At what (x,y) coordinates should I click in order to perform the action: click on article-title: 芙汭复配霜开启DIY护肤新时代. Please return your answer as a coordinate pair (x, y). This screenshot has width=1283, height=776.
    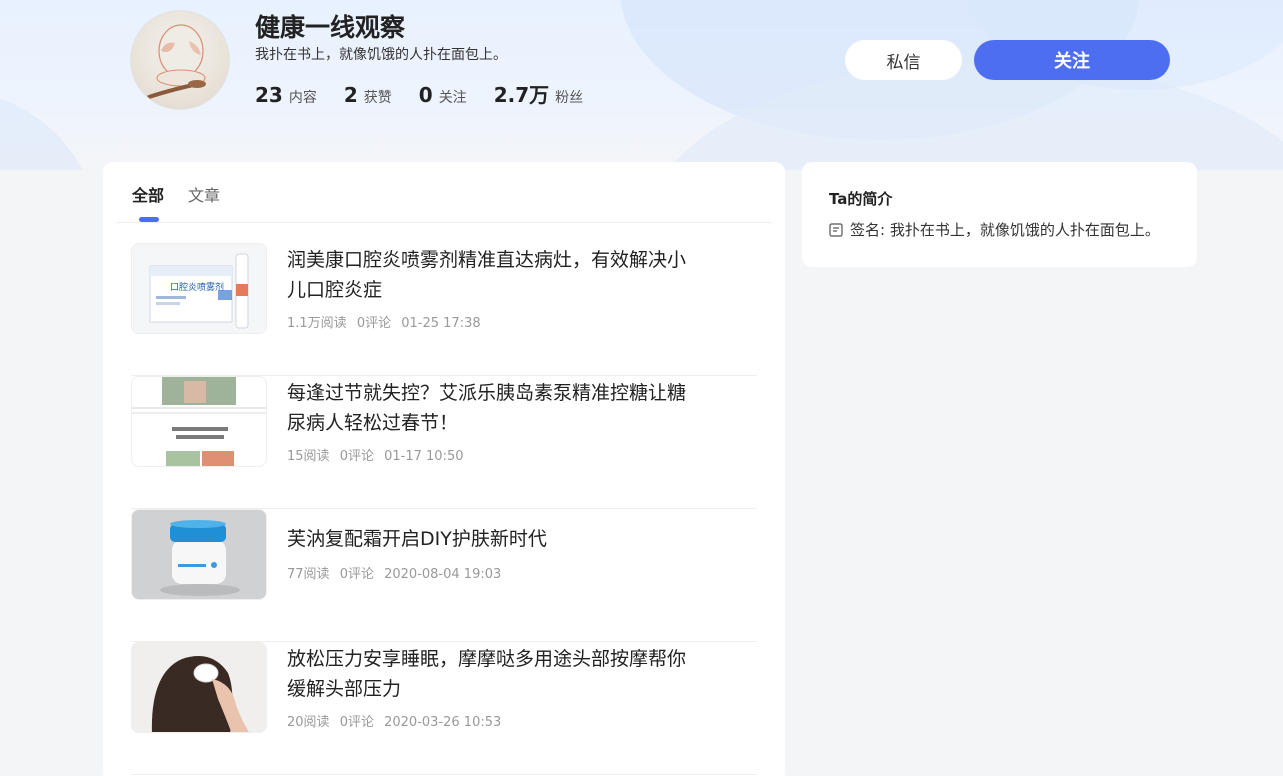
    Looking at the image, I should click on (492, 539).